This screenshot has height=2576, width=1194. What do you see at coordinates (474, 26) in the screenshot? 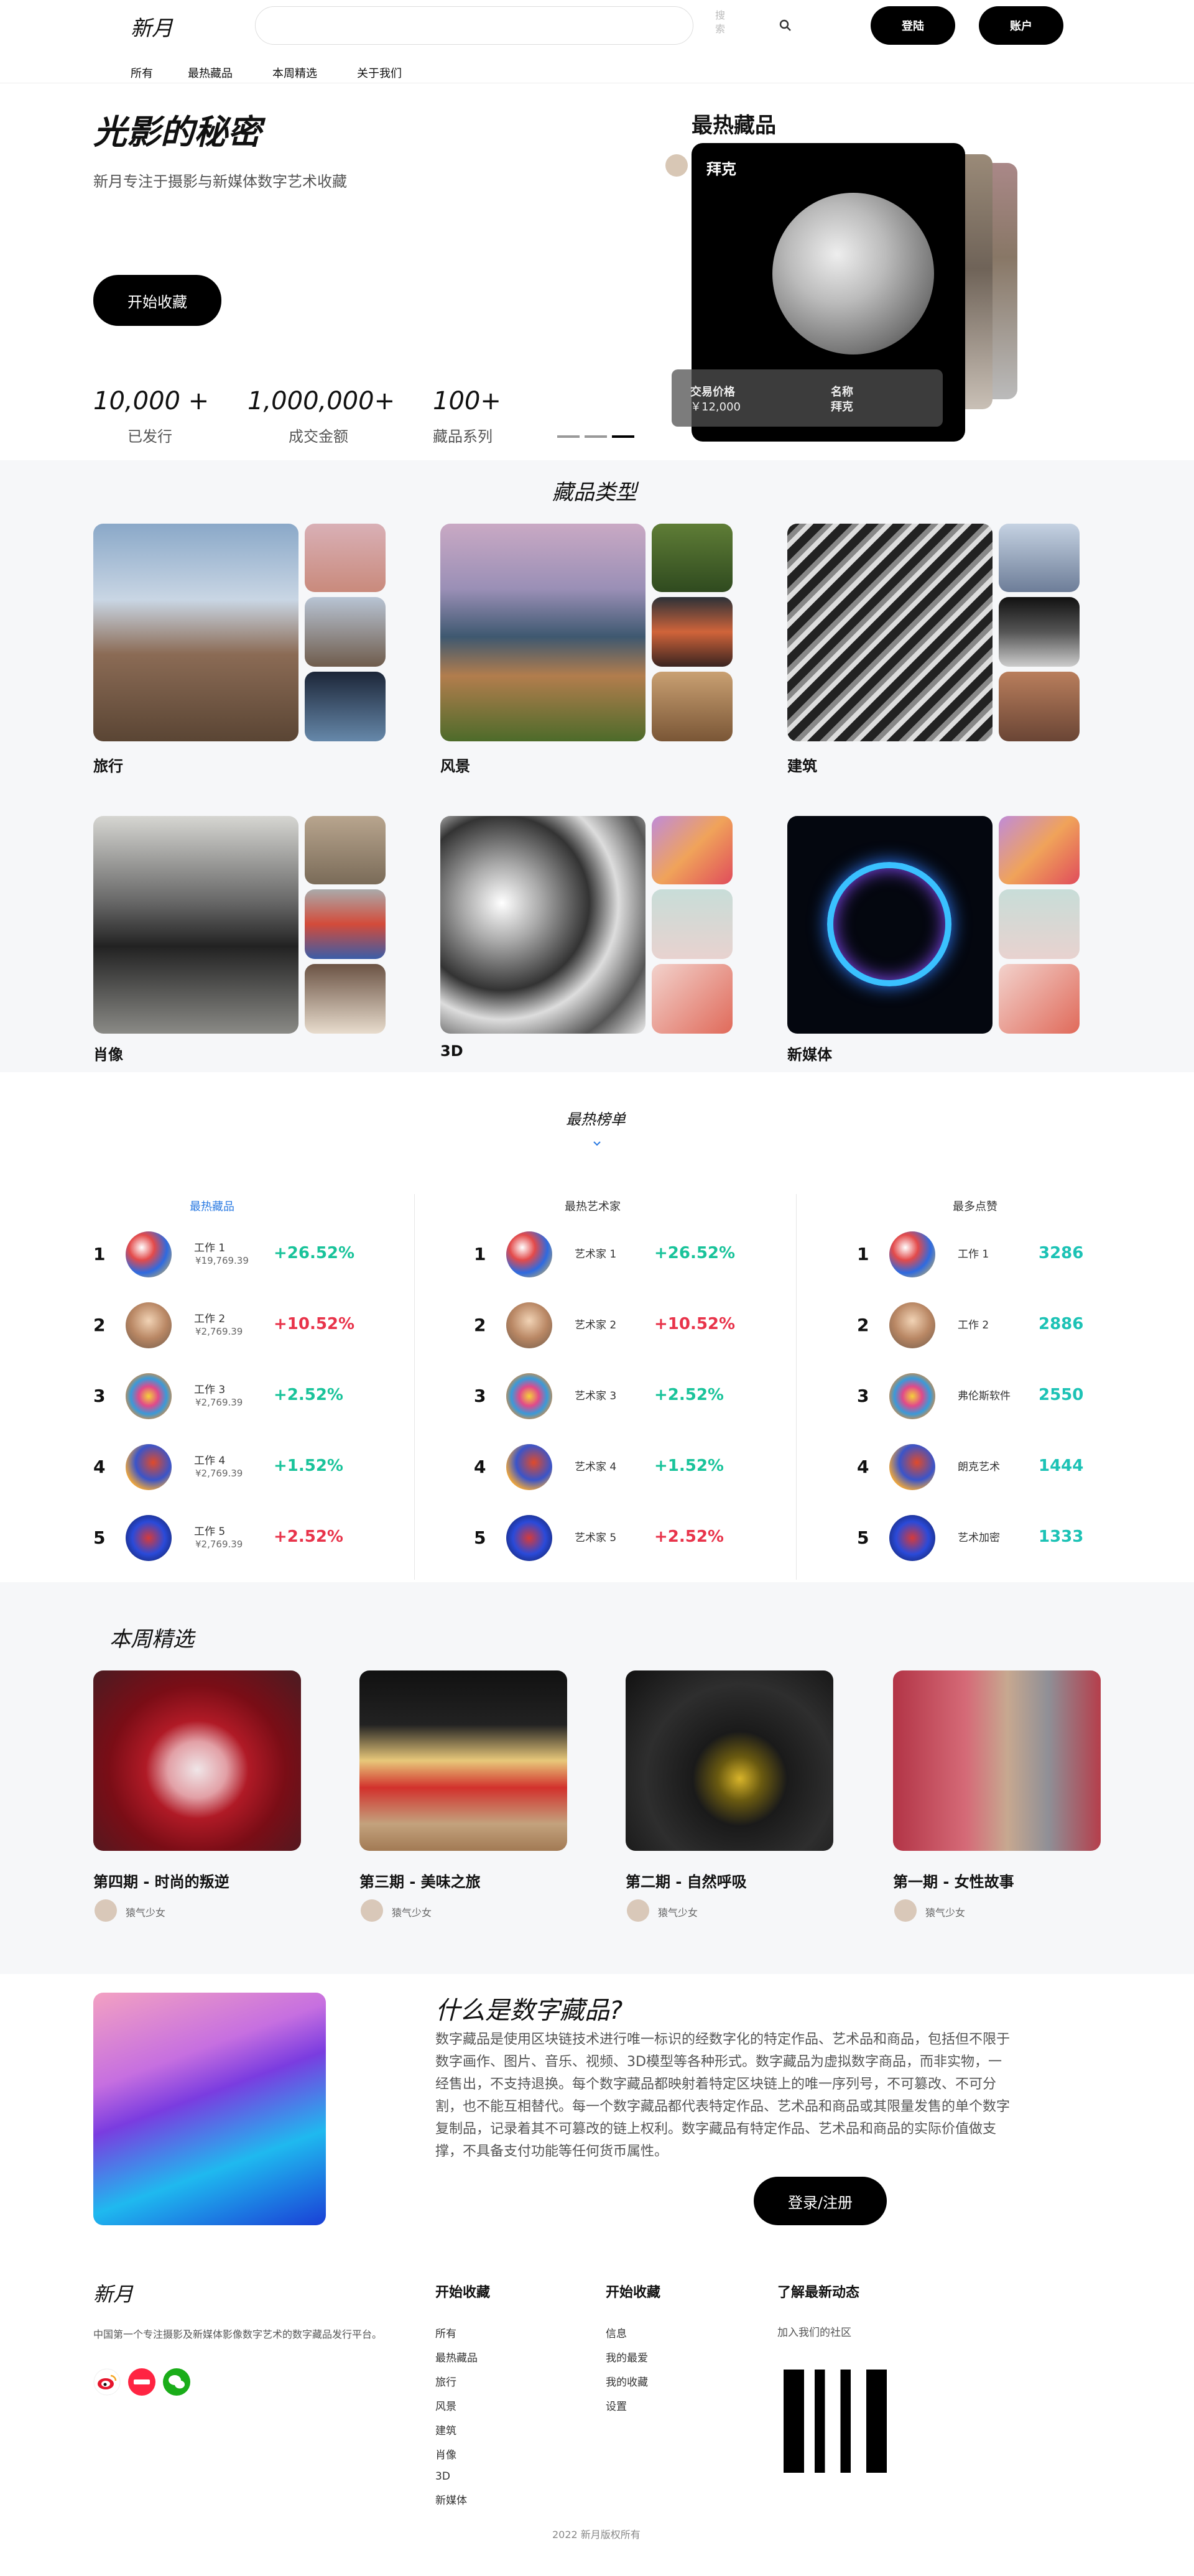
I see `search-input` at bounding box center [474, 26].